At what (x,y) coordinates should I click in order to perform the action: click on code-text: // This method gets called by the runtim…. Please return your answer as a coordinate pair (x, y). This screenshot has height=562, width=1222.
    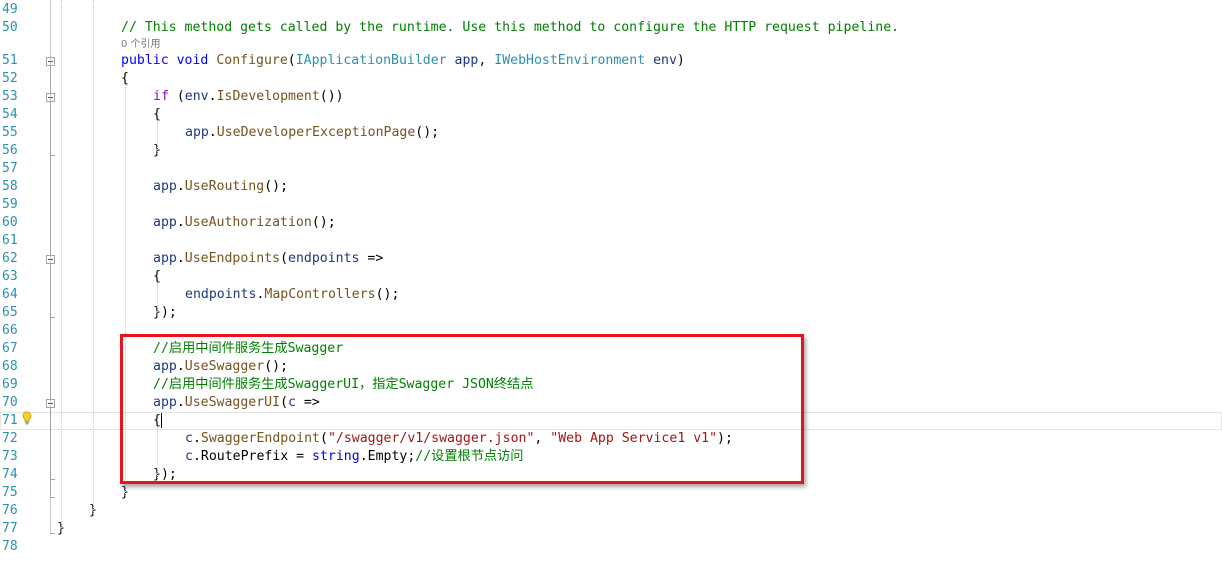
    Looking at the image, I should click on (510, 28).